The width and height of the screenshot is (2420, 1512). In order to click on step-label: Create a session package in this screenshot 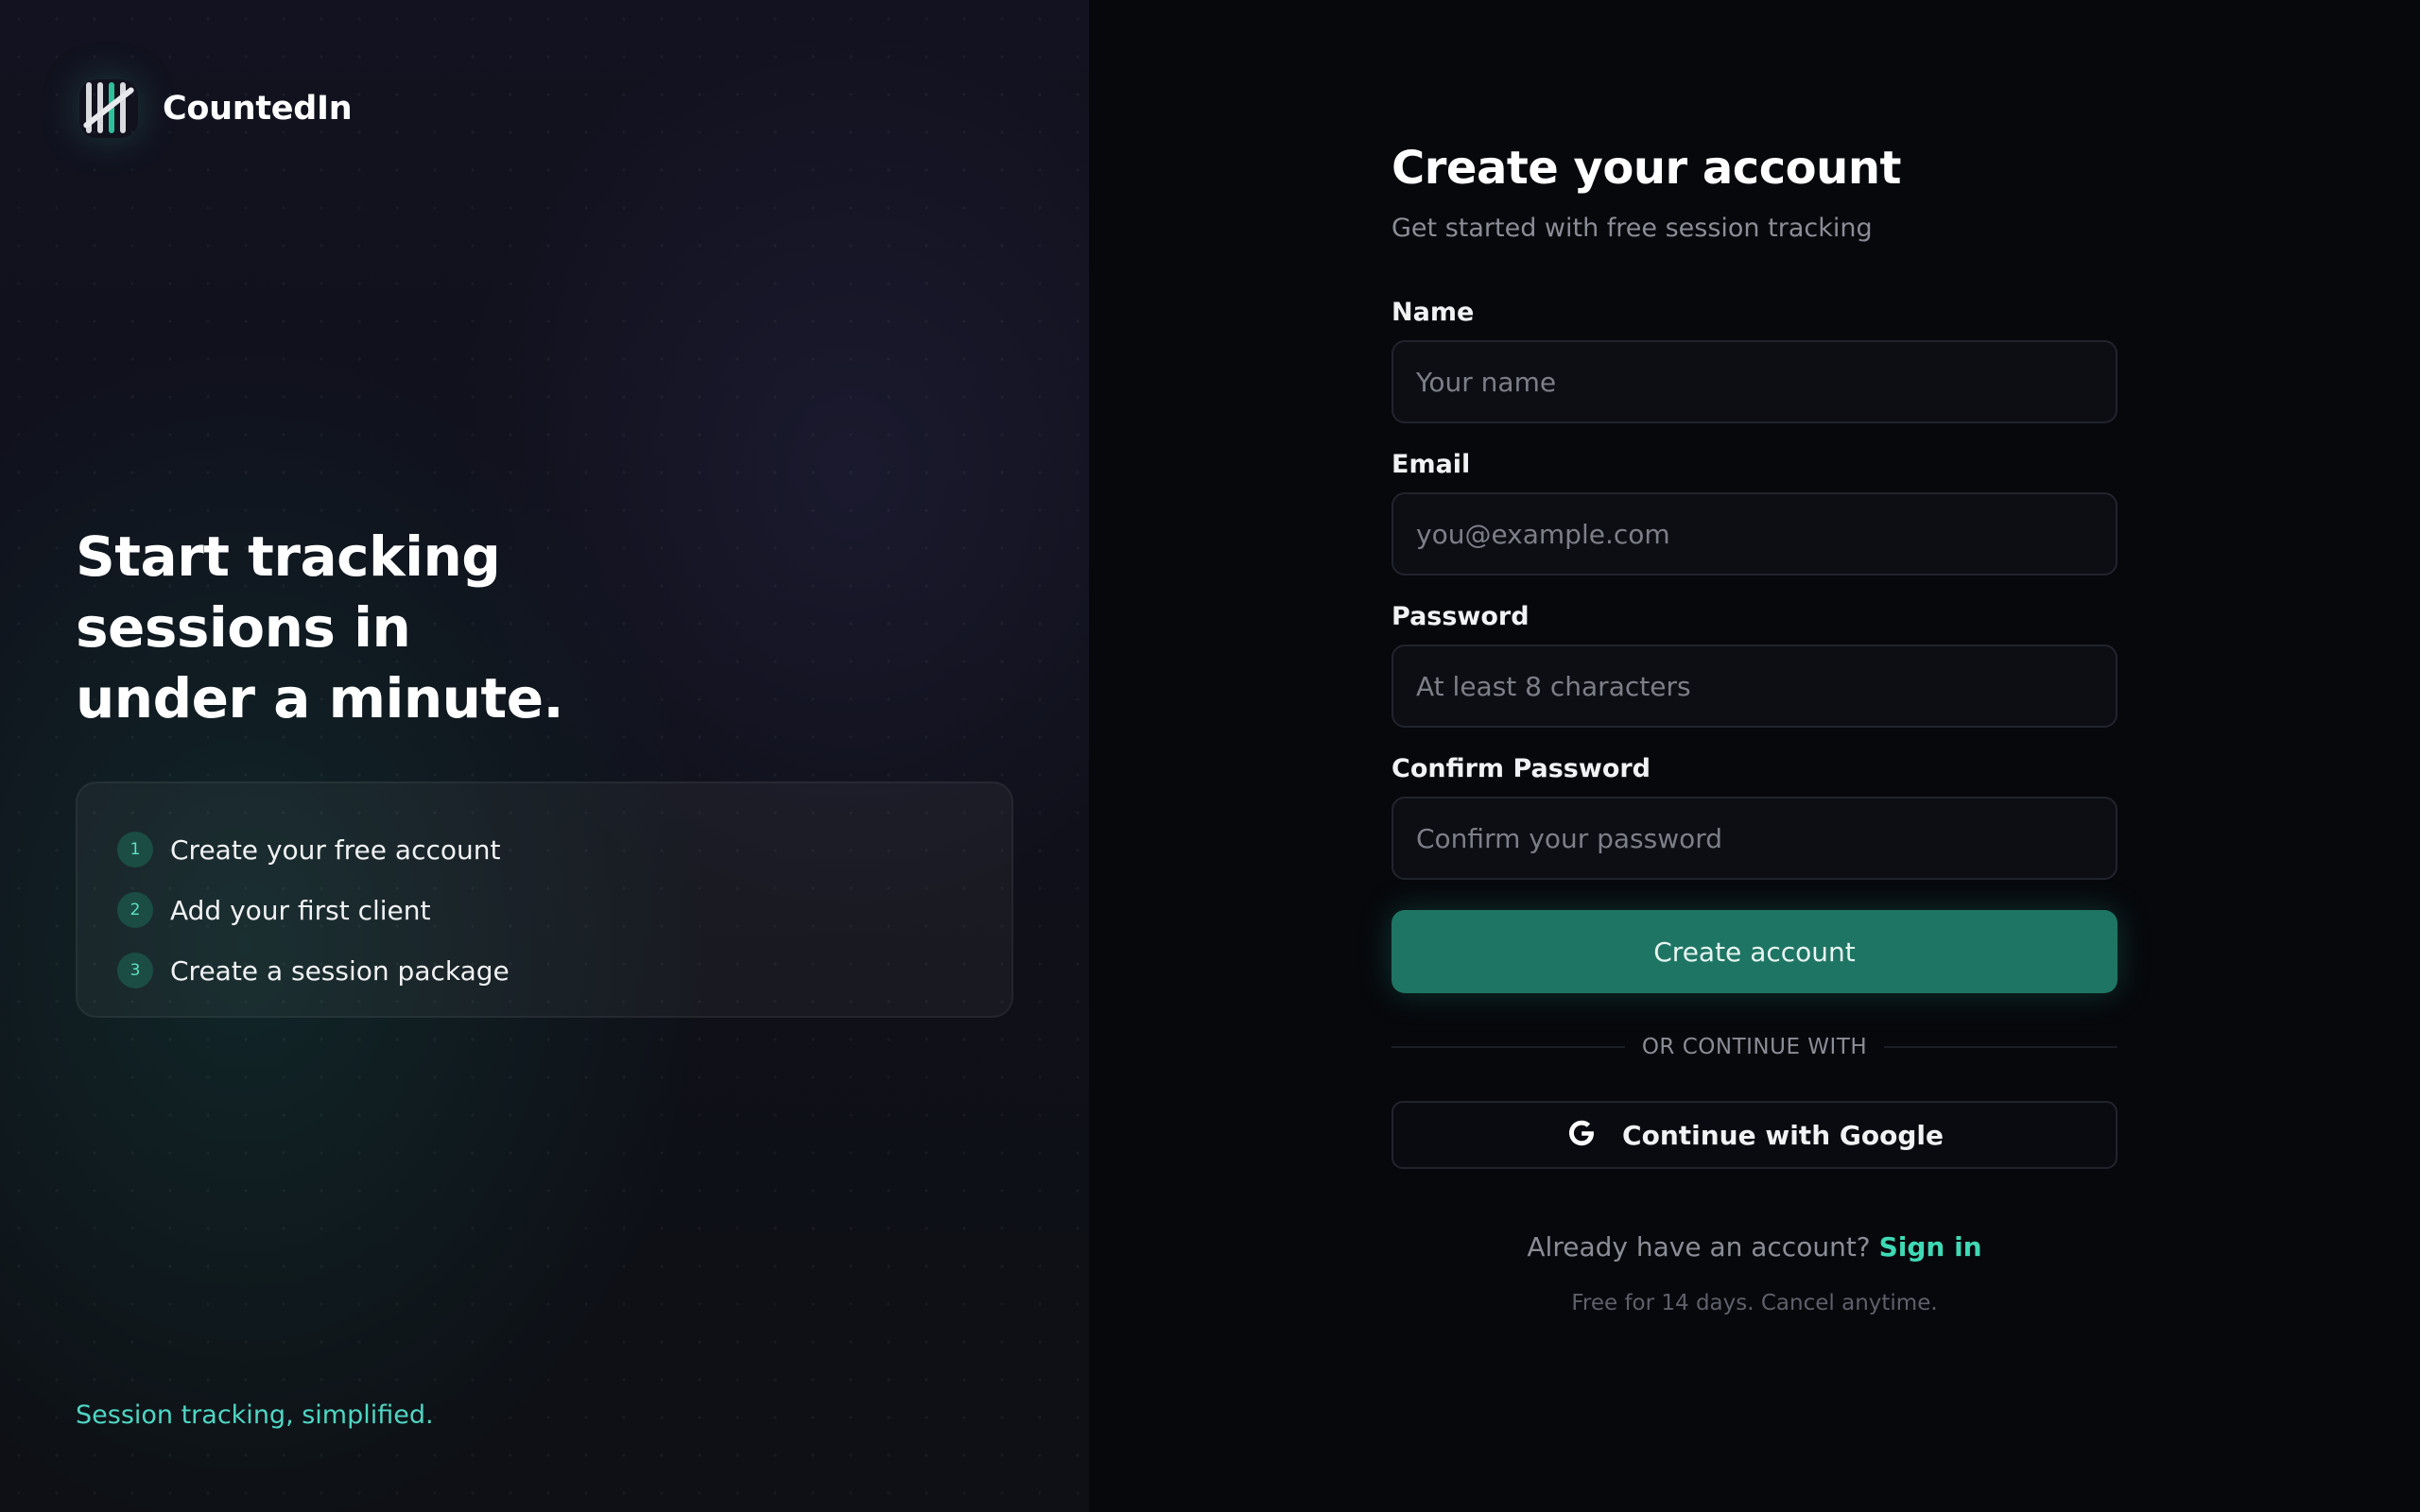, I will do `click(340, 970)`.